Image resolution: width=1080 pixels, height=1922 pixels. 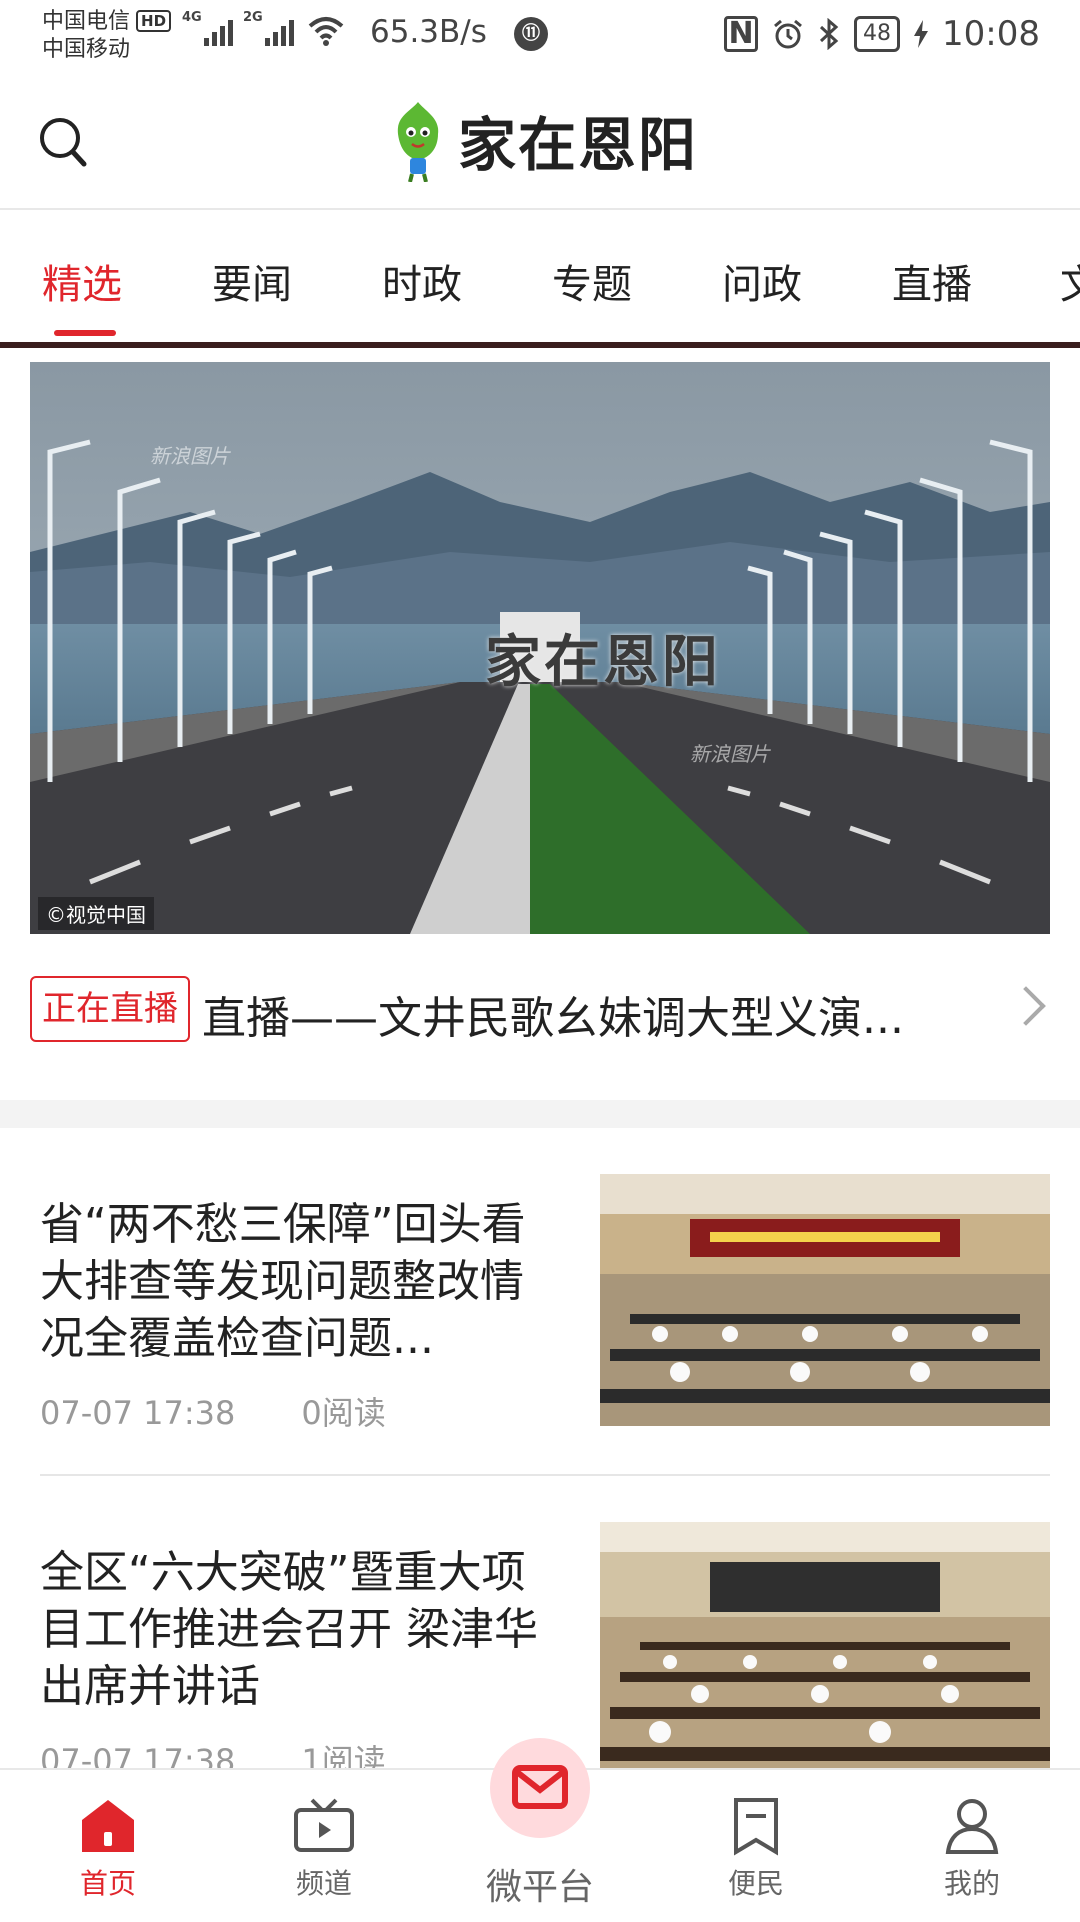 I want to click on tab-live: 直播, so click(x=932, y=281).